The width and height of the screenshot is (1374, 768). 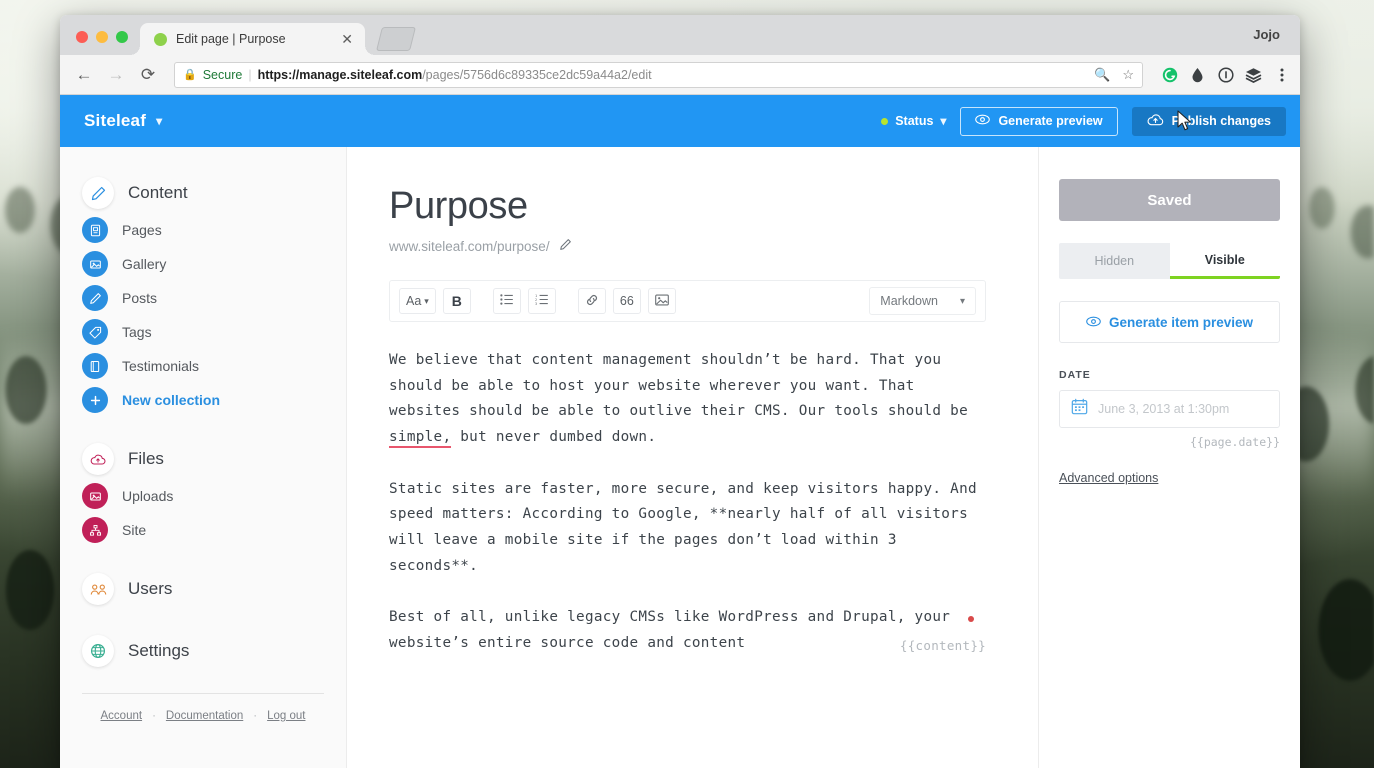 I want to click on close-window-button, so click(x=82, y=37).